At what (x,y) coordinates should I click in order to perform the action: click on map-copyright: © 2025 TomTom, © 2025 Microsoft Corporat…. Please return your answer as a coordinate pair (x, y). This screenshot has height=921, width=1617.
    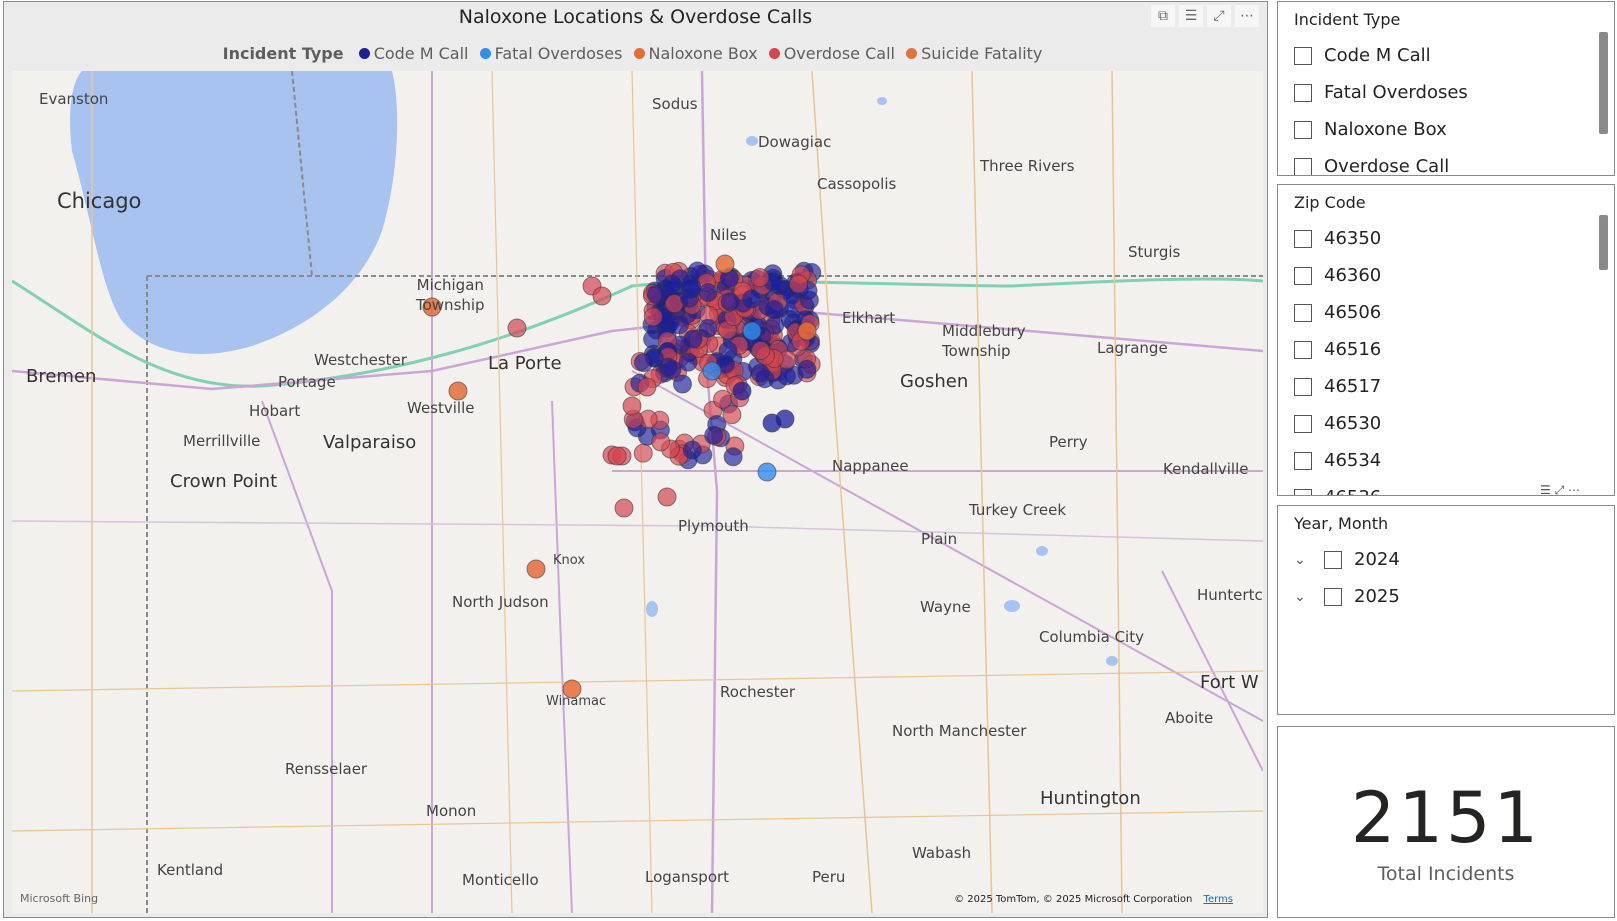
    Looking at the image, I should click on (1093, 899).